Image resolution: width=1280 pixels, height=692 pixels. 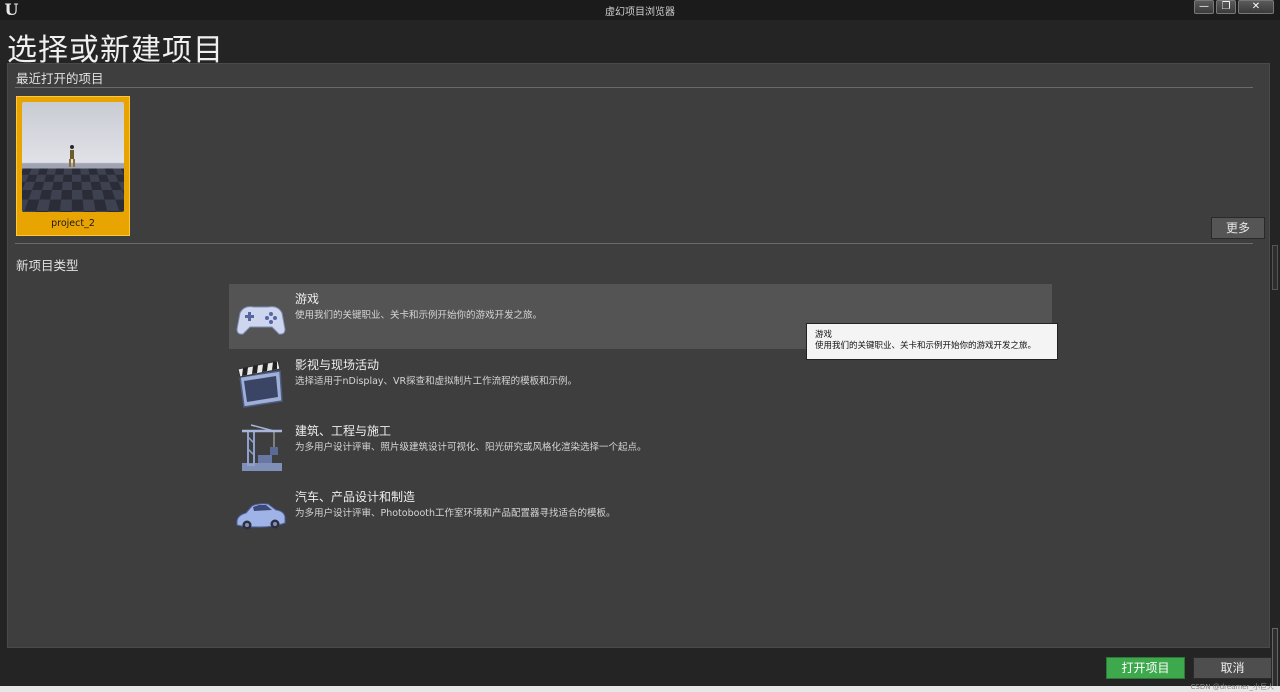 I want to click on recent-project-tile: project_2, so click(x=73, y=166).